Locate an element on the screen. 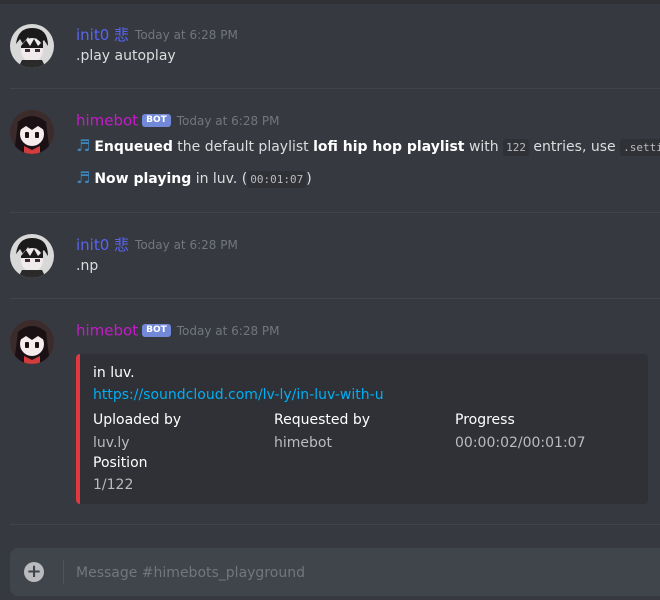  message-text: .play autoplay is located at coordinates (126, 56).